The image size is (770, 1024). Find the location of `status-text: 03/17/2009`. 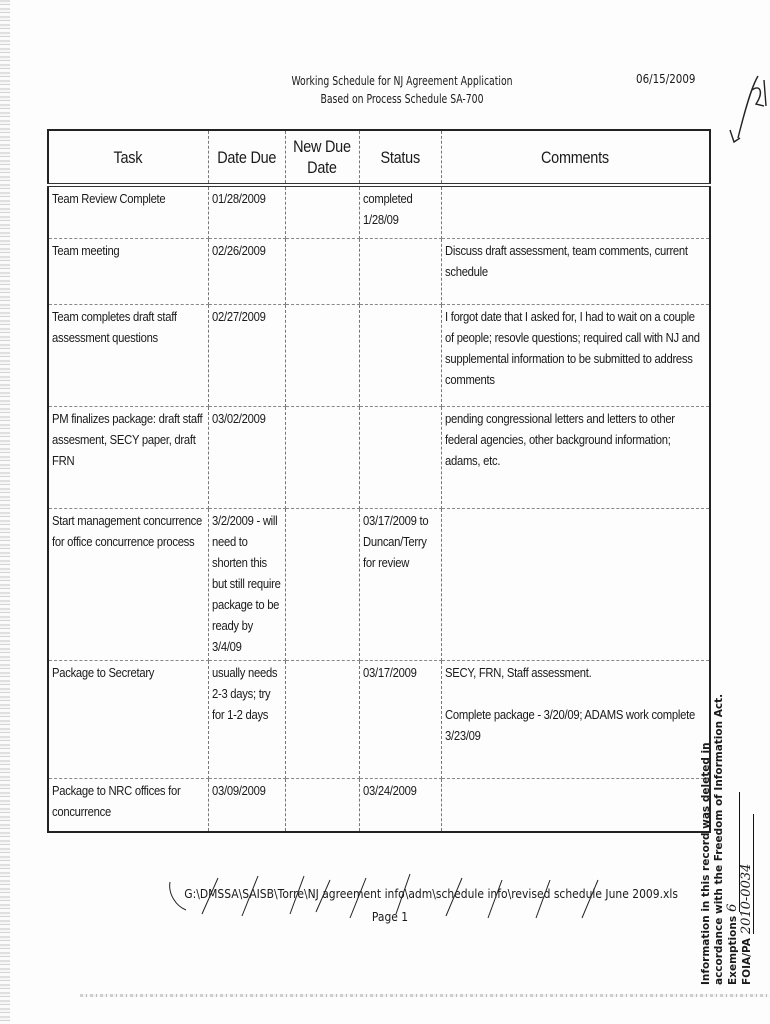

status-text: 03/17/2009 is located at coordinates (389, 672).